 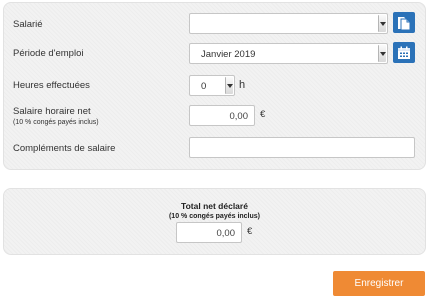 I want to click on hours-label: Heures effectuées, so click(x=51, y=85).